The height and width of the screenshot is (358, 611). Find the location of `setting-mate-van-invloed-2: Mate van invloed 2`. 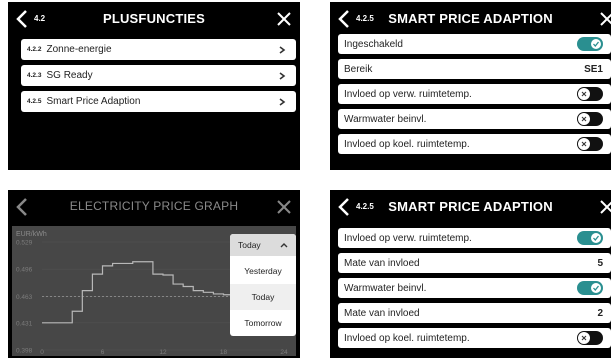

setting-mate-van-invloed-2: Mate van invloed 2 is located at coordinates (474, 313).